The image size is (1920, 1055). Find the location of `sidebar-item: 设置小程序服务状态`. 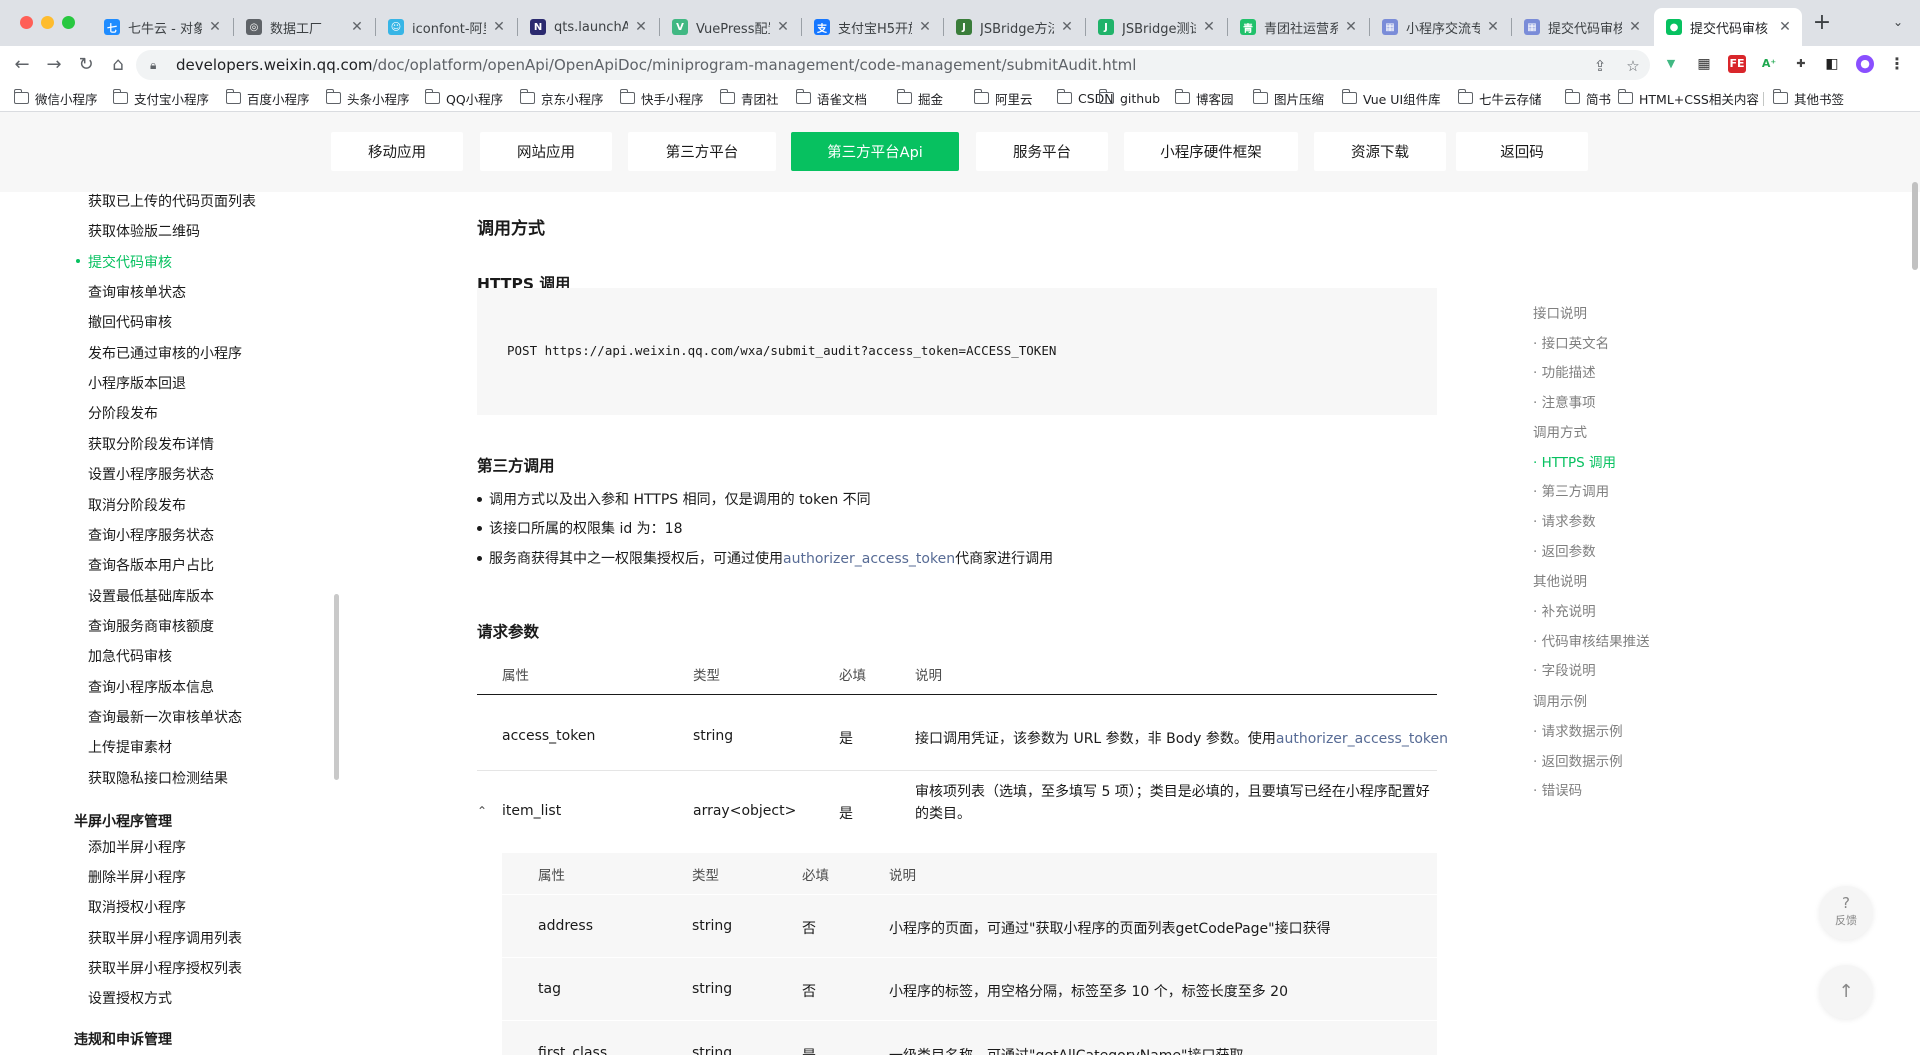

sidebar-item: 设置小程序服务状态 is located at coordinates (151, 474).